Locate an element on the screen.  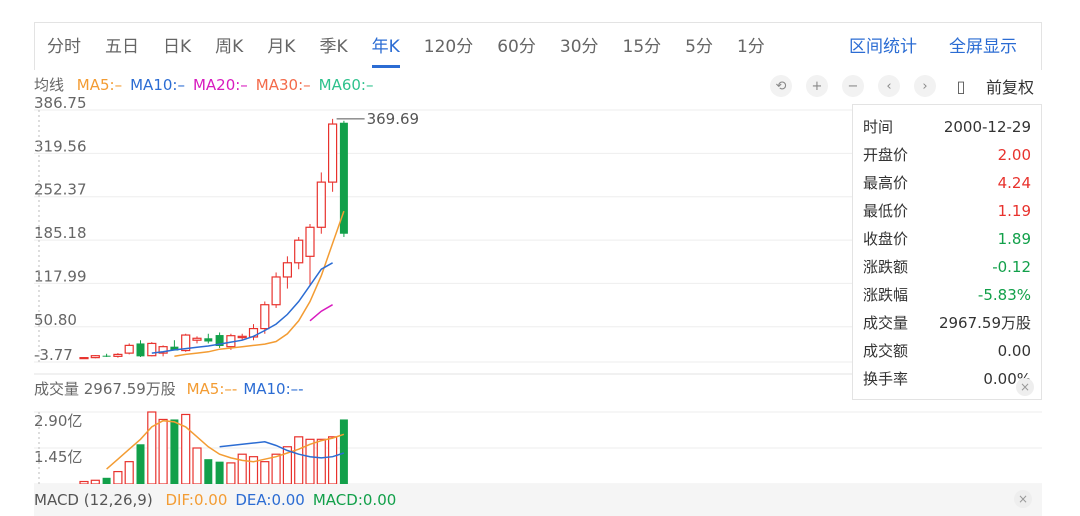
info-row: 成交额 0.00 is located at coordinates (947, 351).